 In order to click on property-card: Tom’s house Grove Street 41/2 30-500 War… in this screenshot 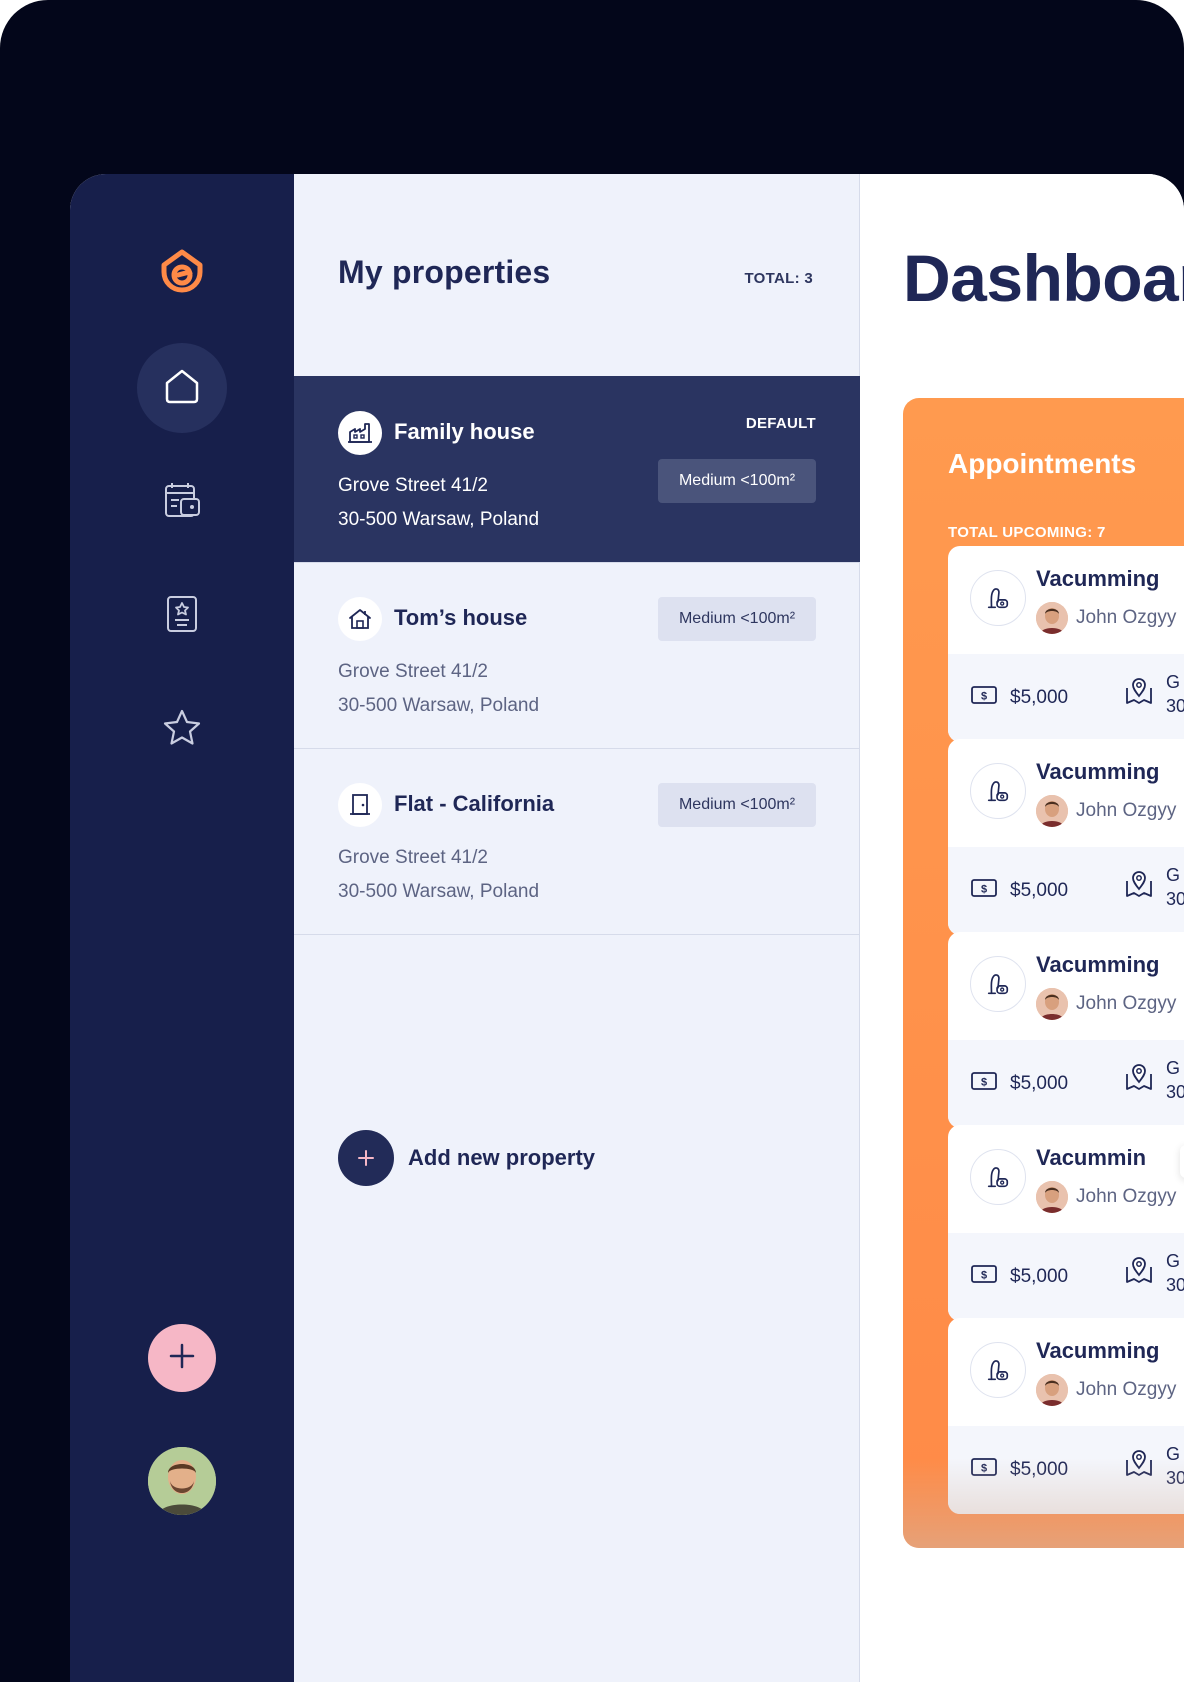, I will do `click(577, 655)`.